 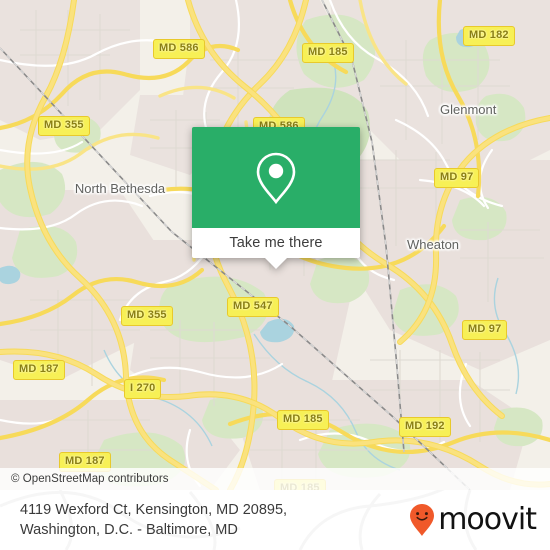 I want to click on road-shield: MD 182, so click(x=489, y=36).